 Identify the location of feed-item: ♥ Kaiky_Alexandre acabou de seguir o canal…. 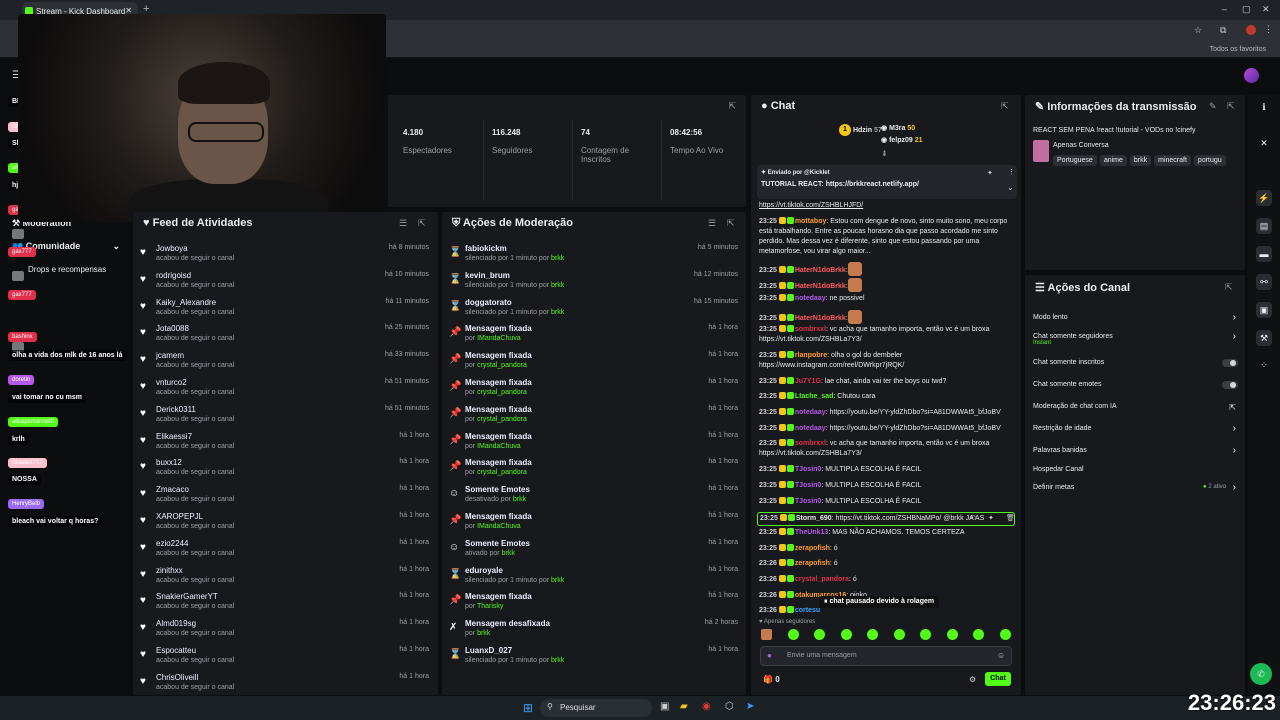
(283, 309).